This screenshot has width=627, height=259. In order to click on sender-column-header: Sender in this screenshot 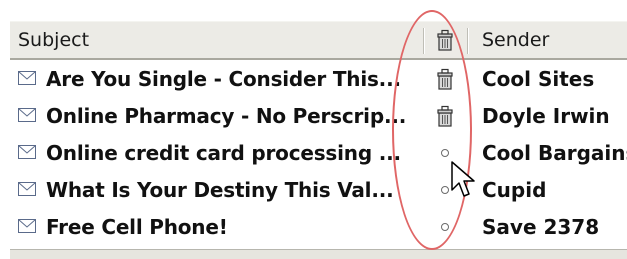, I will do `click(551, 40)`.